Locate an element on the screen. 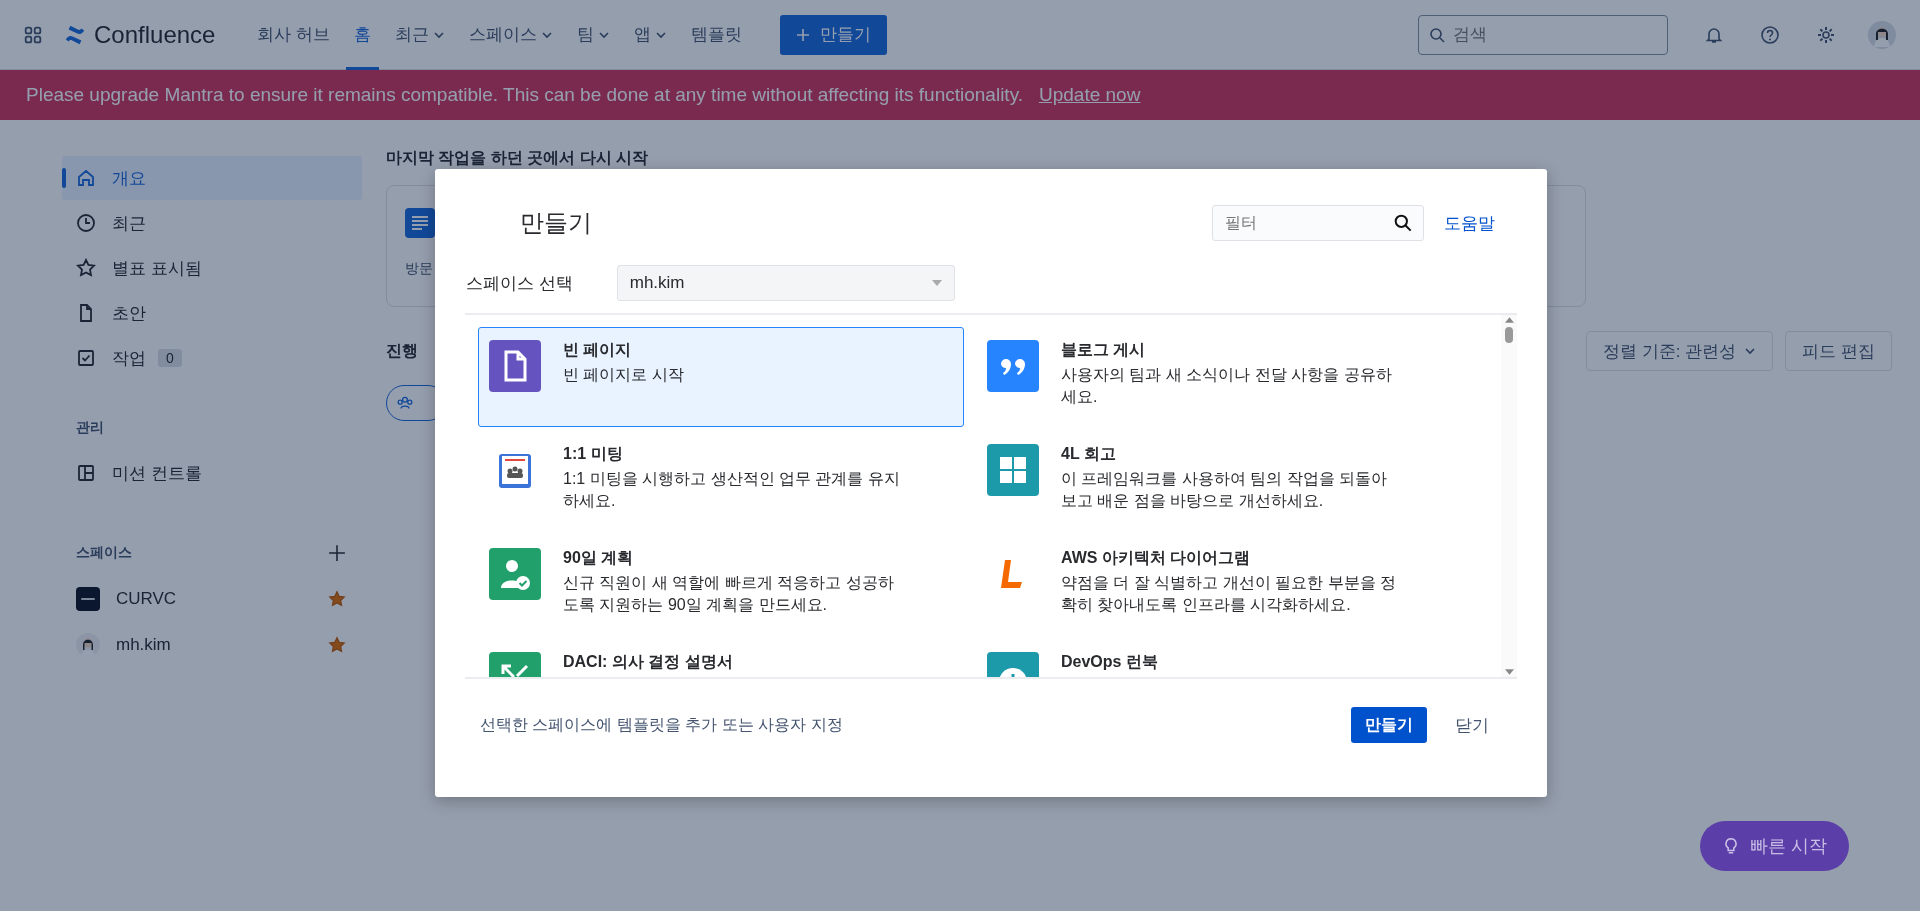  task-count: 0 is located at coordinates (170, 358).